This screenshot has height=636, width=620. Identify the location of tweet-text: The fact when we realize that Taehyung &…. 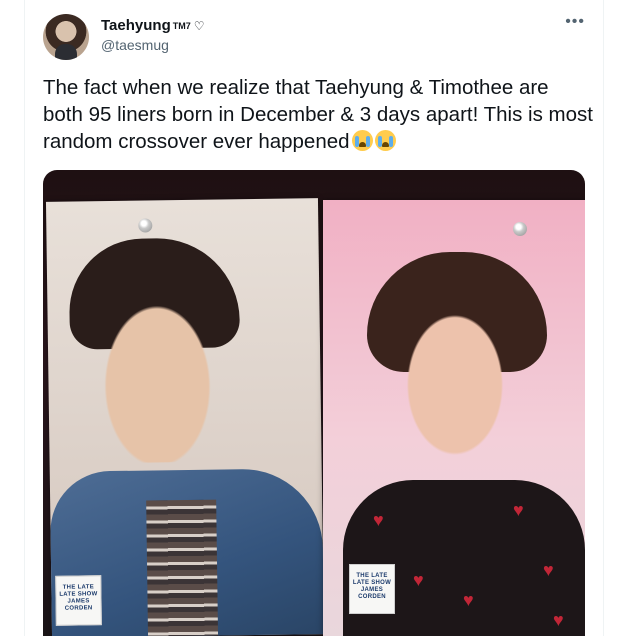
(318, 114).